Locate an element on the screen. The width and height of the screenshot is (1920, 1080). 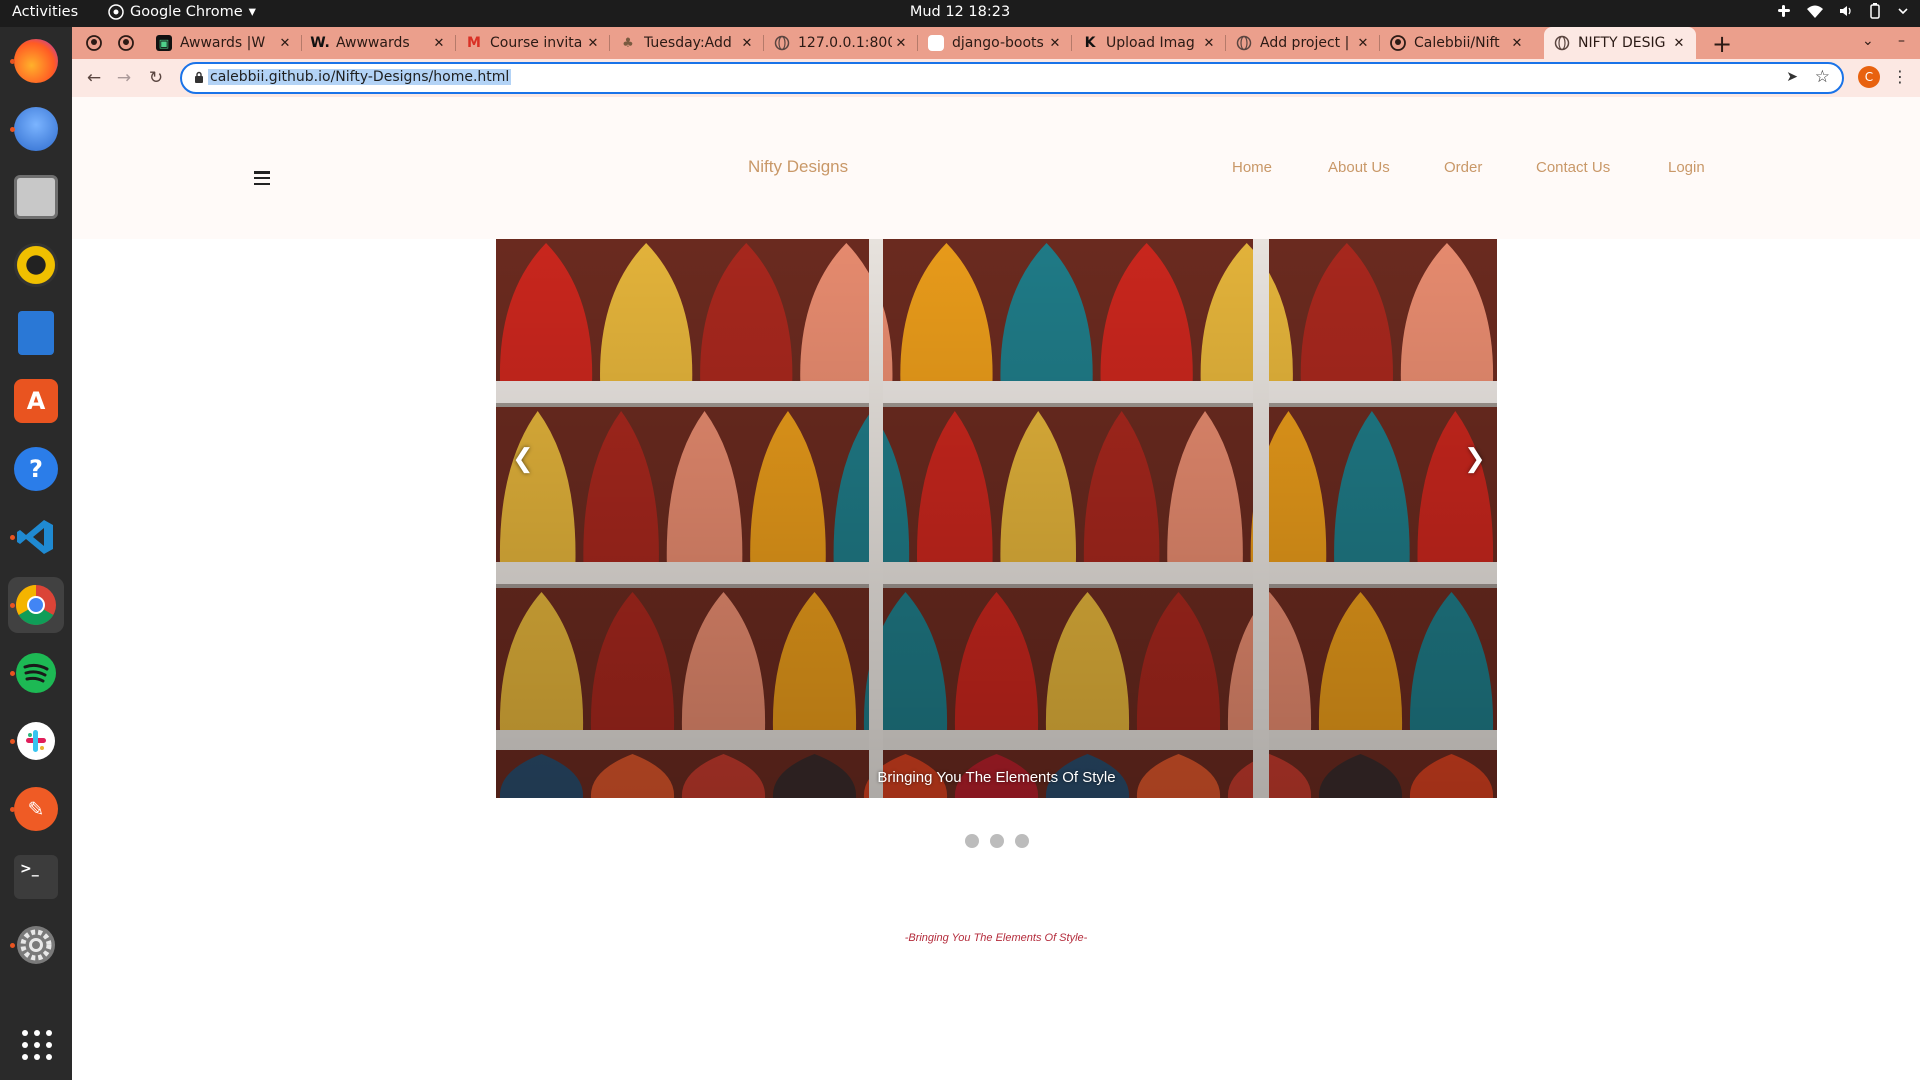
k-icon: K is located at coordinates (1090, 43).